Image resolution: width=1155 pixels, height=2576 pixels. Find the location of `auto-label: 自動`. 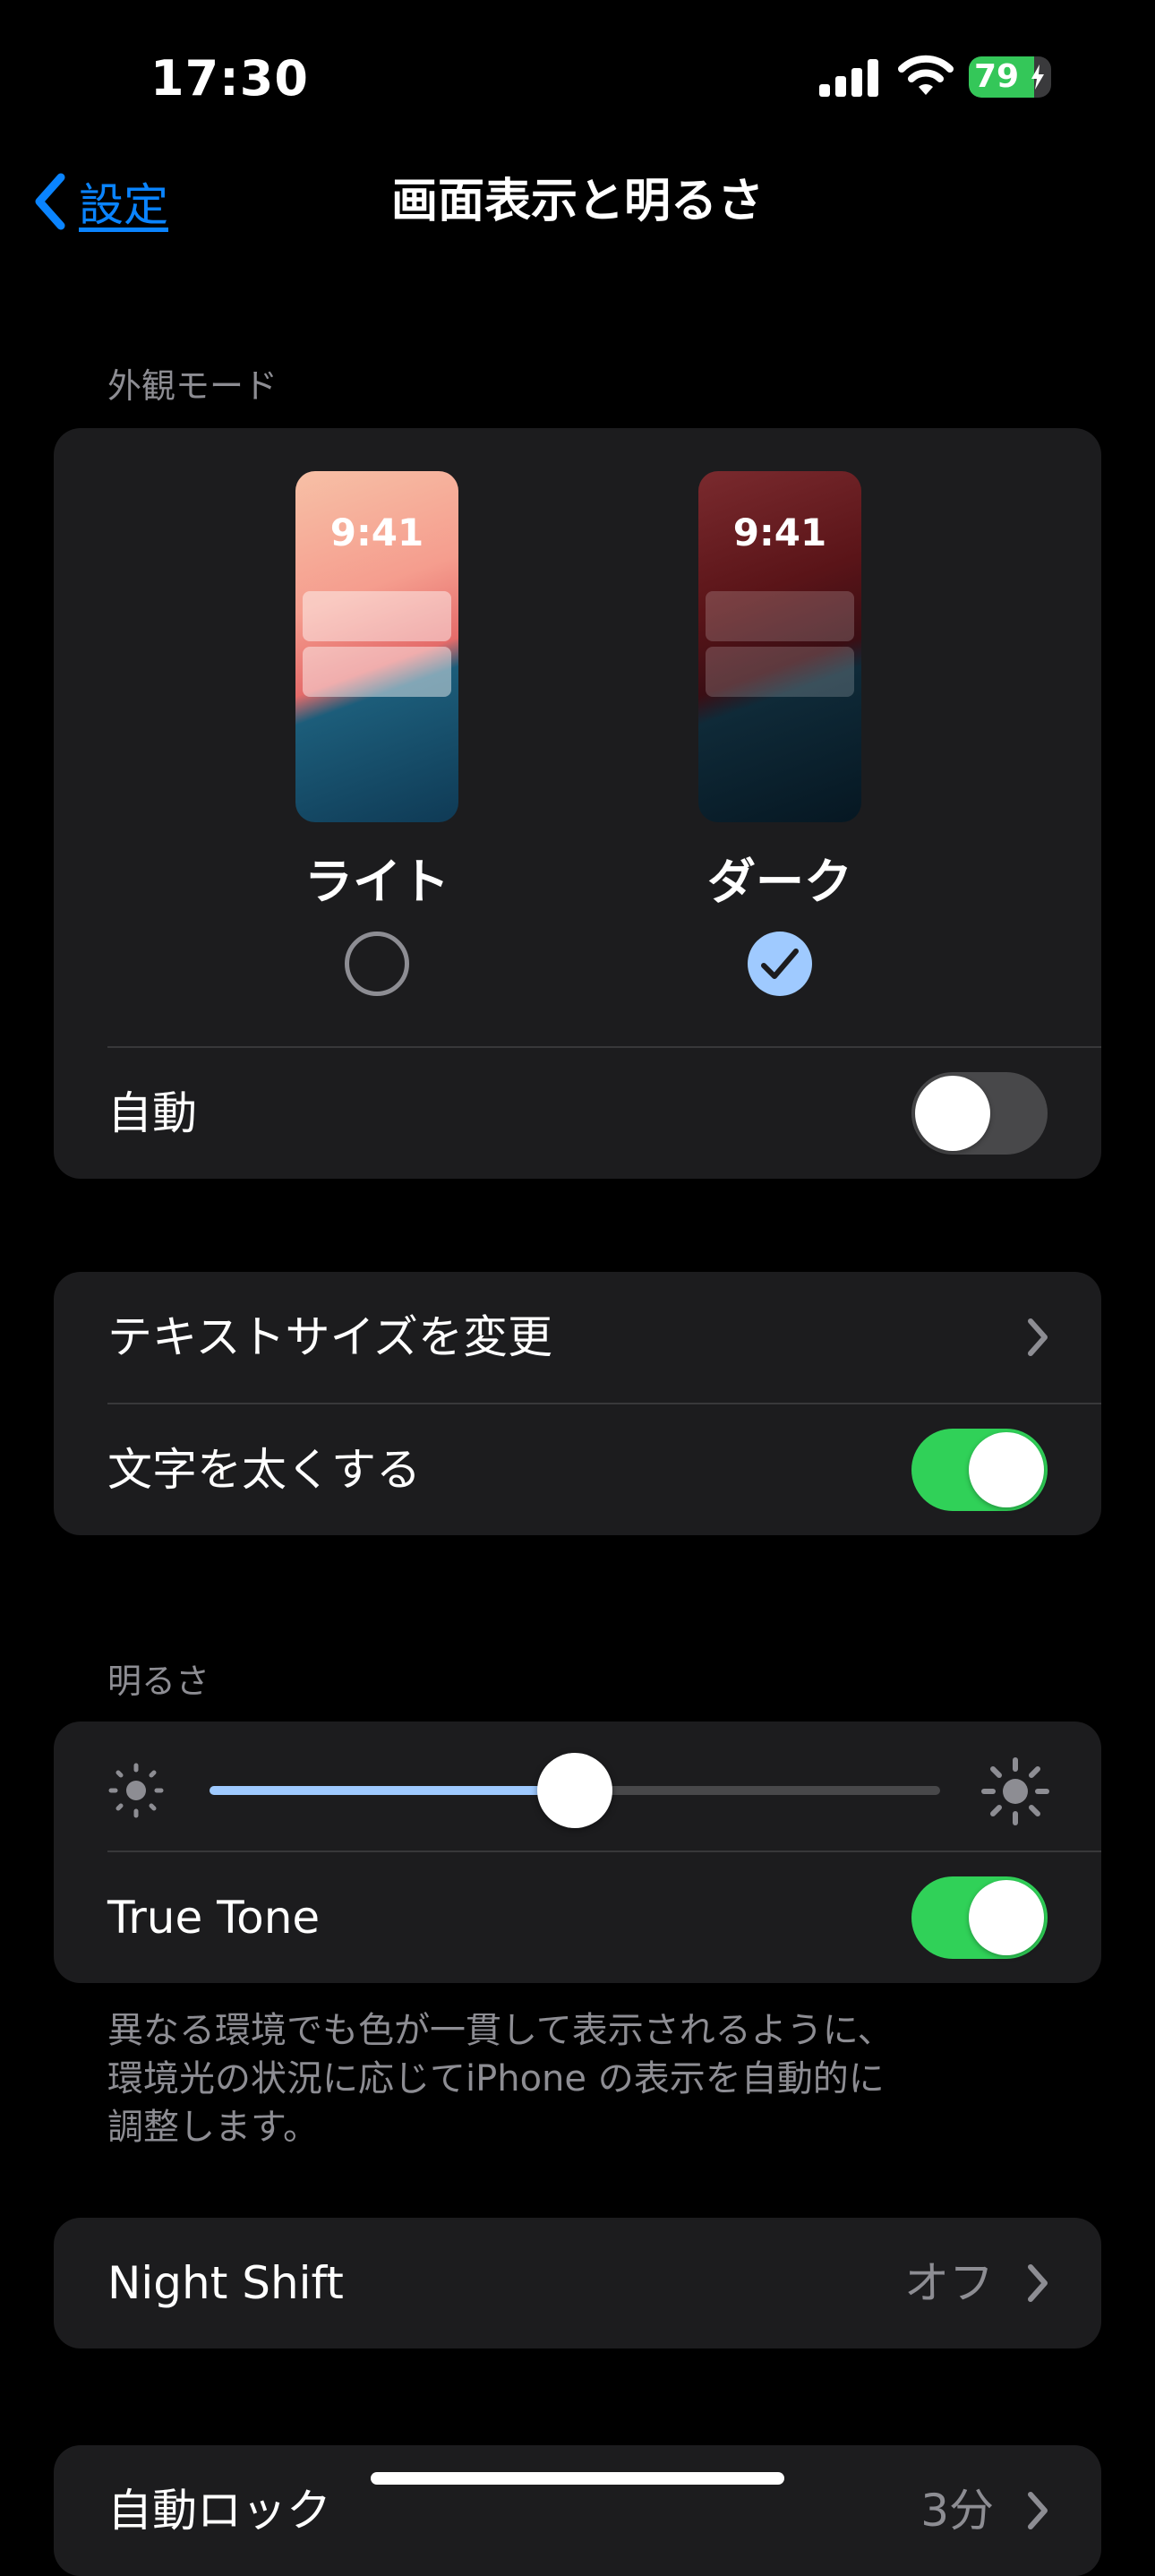

auto-label: 自動 is located at coordinates (152, 1113).